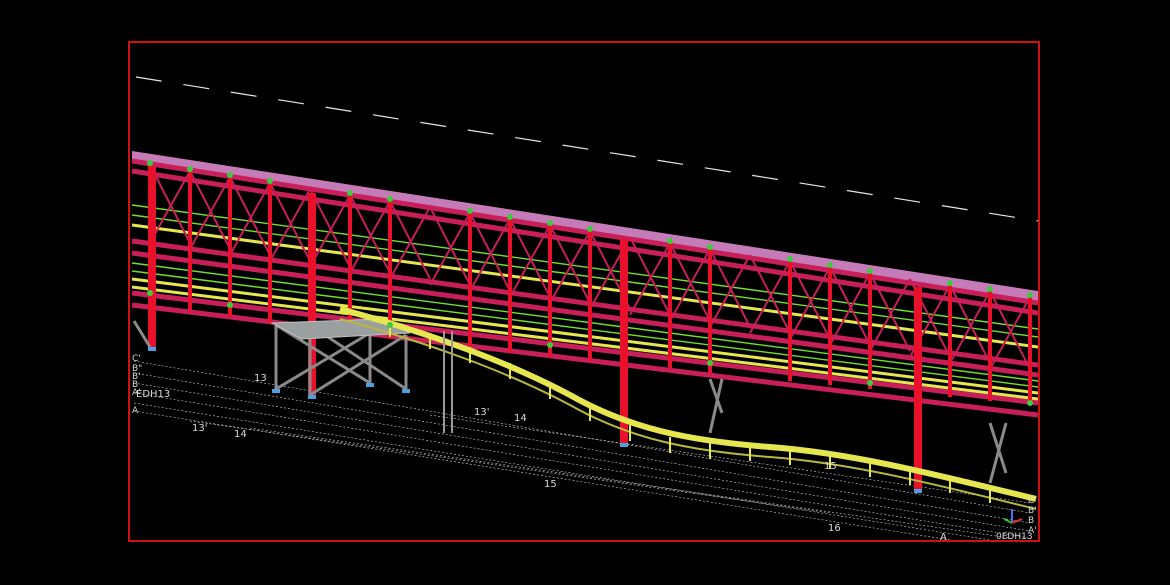 Image resolution: width=1170 pixels, height=585 pixels. I want to click on grid-label-a: A, so click(135, 411).